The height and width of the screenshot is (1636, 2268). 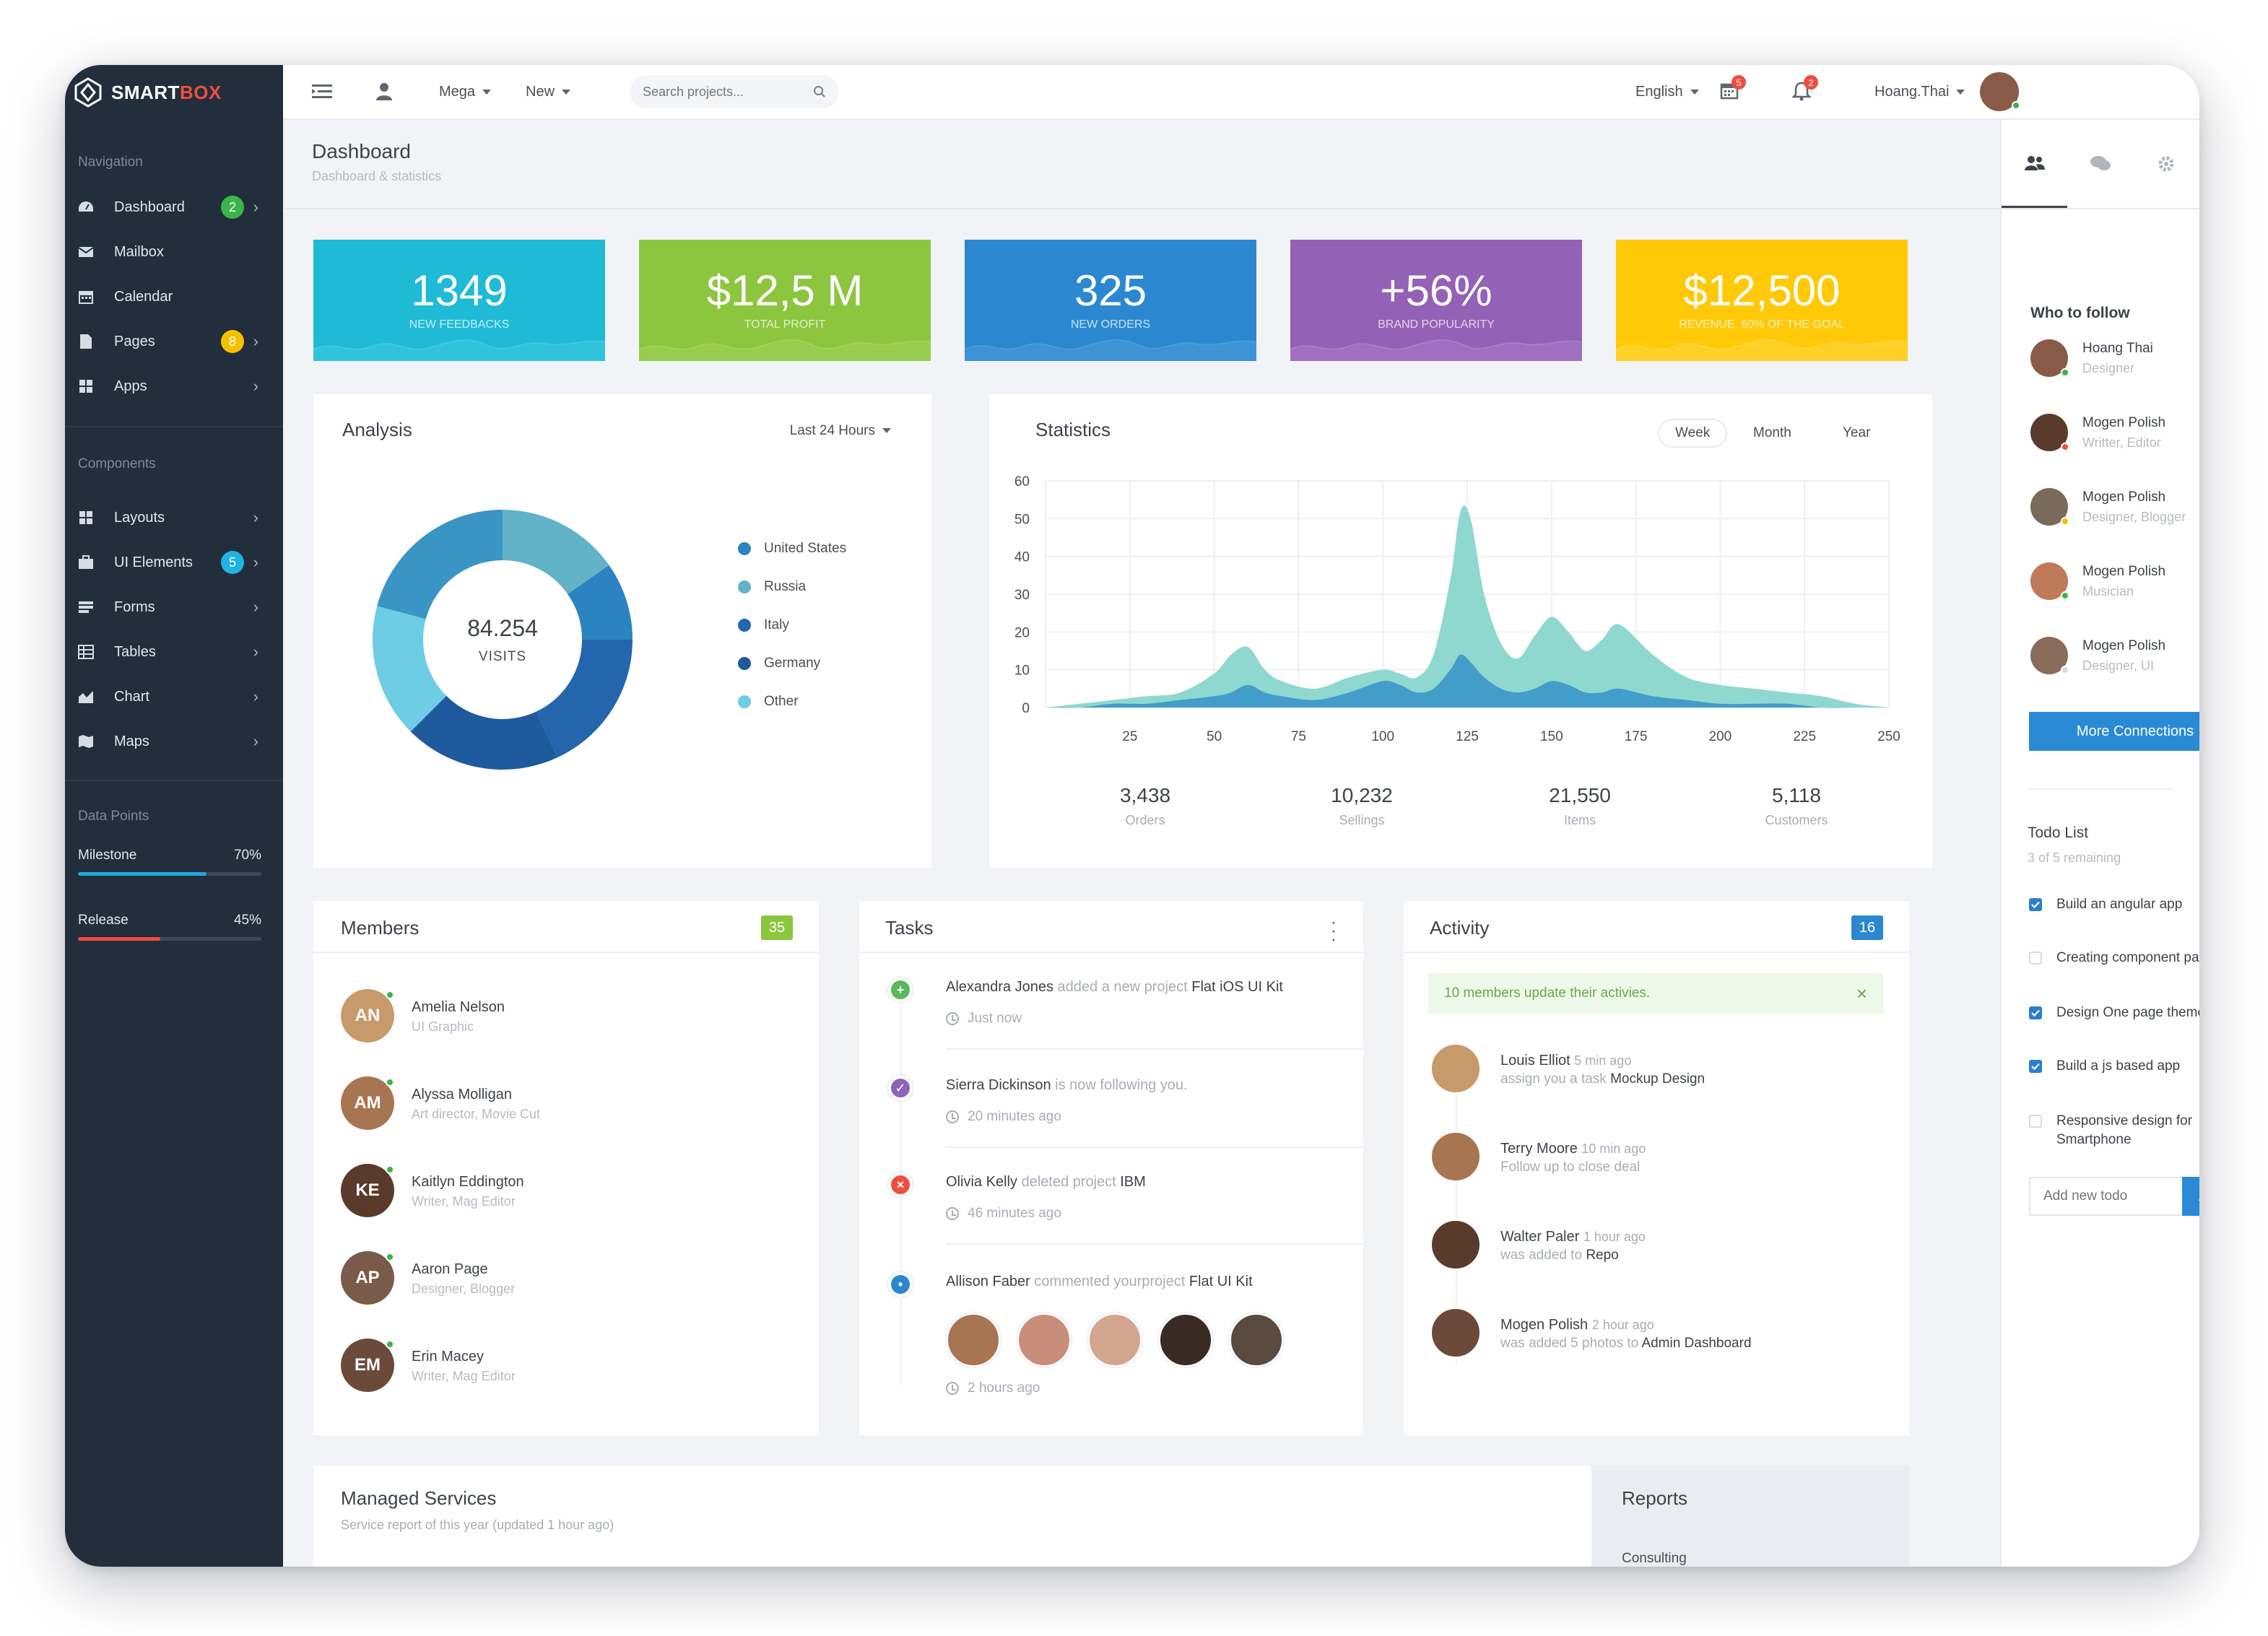 I want to click on member-item: AN Amelia Nelson UI Graphic, so click(x=572, y=1018).